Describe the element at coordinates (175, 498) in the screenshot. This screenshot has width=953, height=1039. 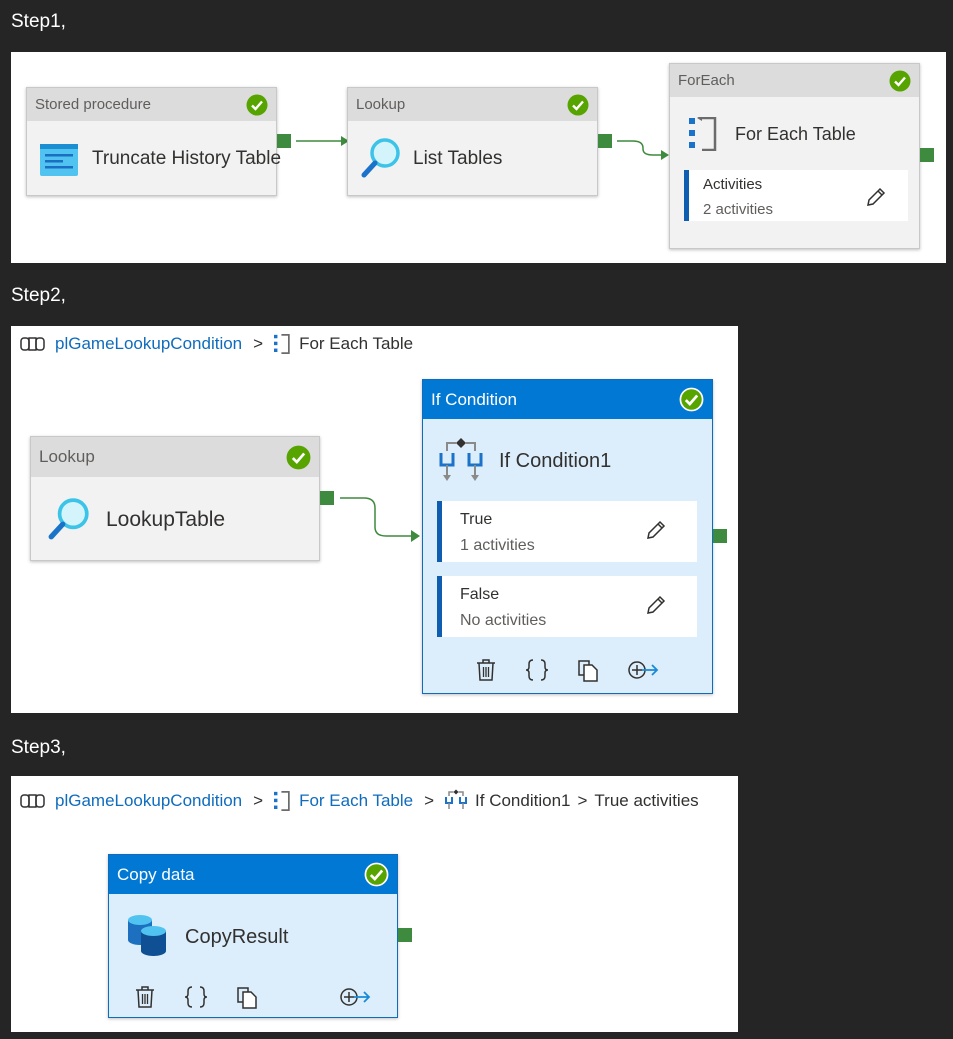
I see `lookup-activity: Lookup LookupTable` at that location.